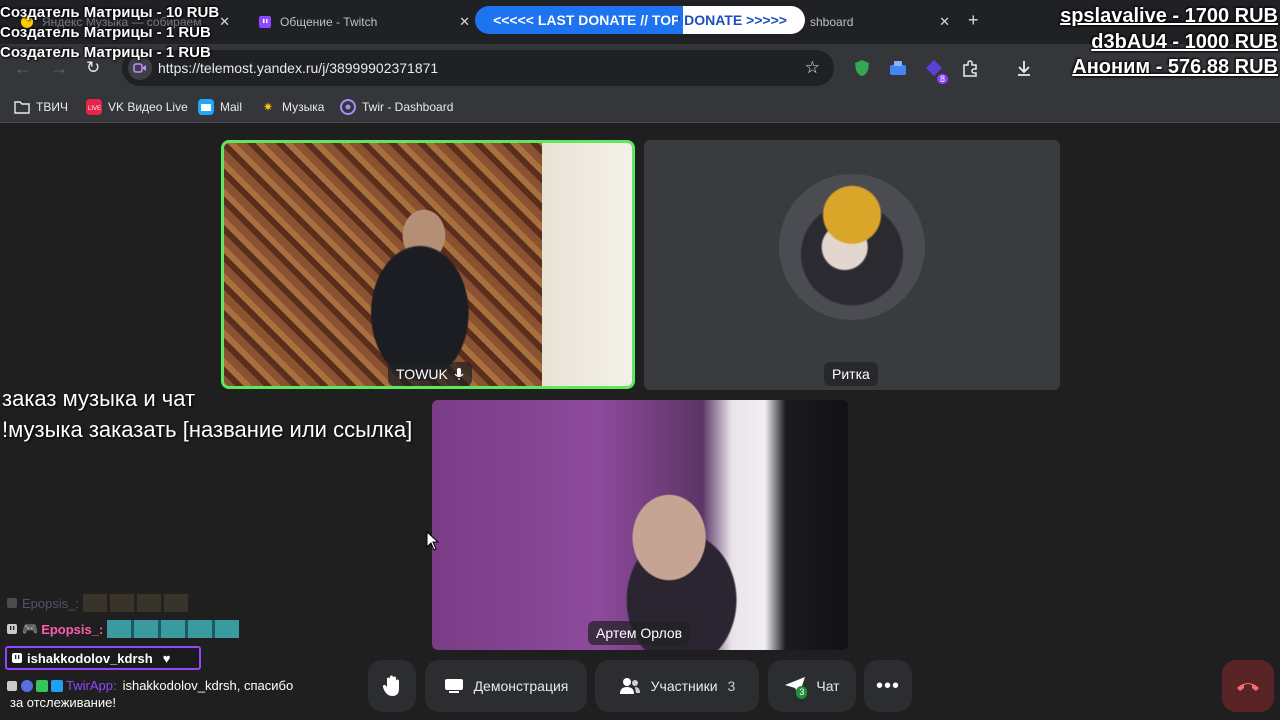  I want to click on bookmark-music: ✷ Музыка, so click(292, 107).